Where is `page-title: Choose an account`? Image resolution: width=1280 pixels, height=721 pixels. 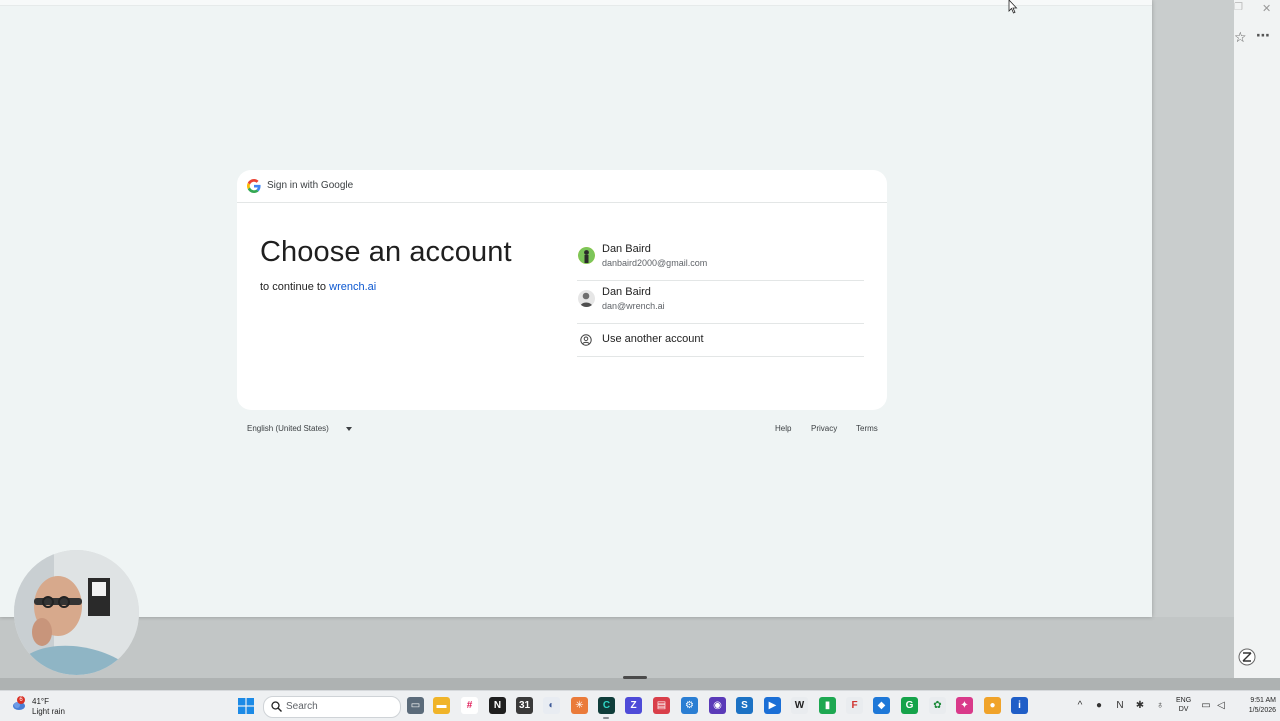
page-title: Choose an account is located at coordinates (386, 252).